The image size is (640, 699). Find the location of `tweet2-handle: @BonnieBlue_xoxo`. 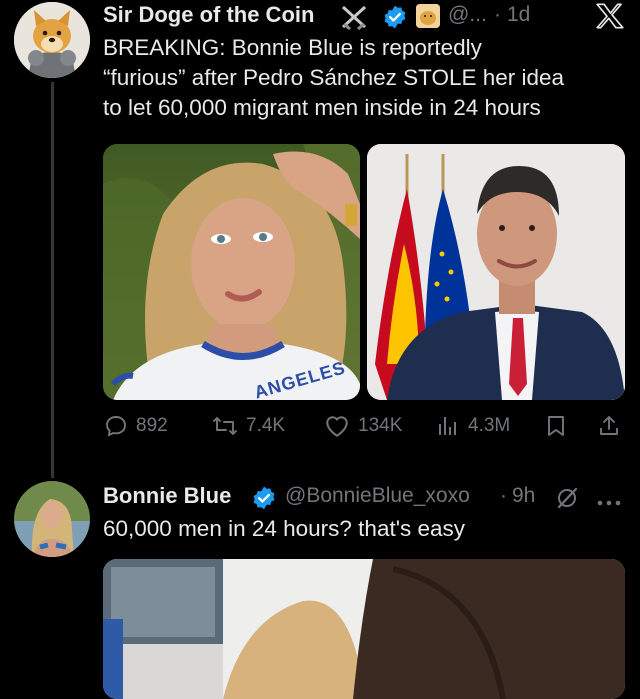

tweet2-handle: @BonnieBlue_xoxo is located at coordinates (377, 496).